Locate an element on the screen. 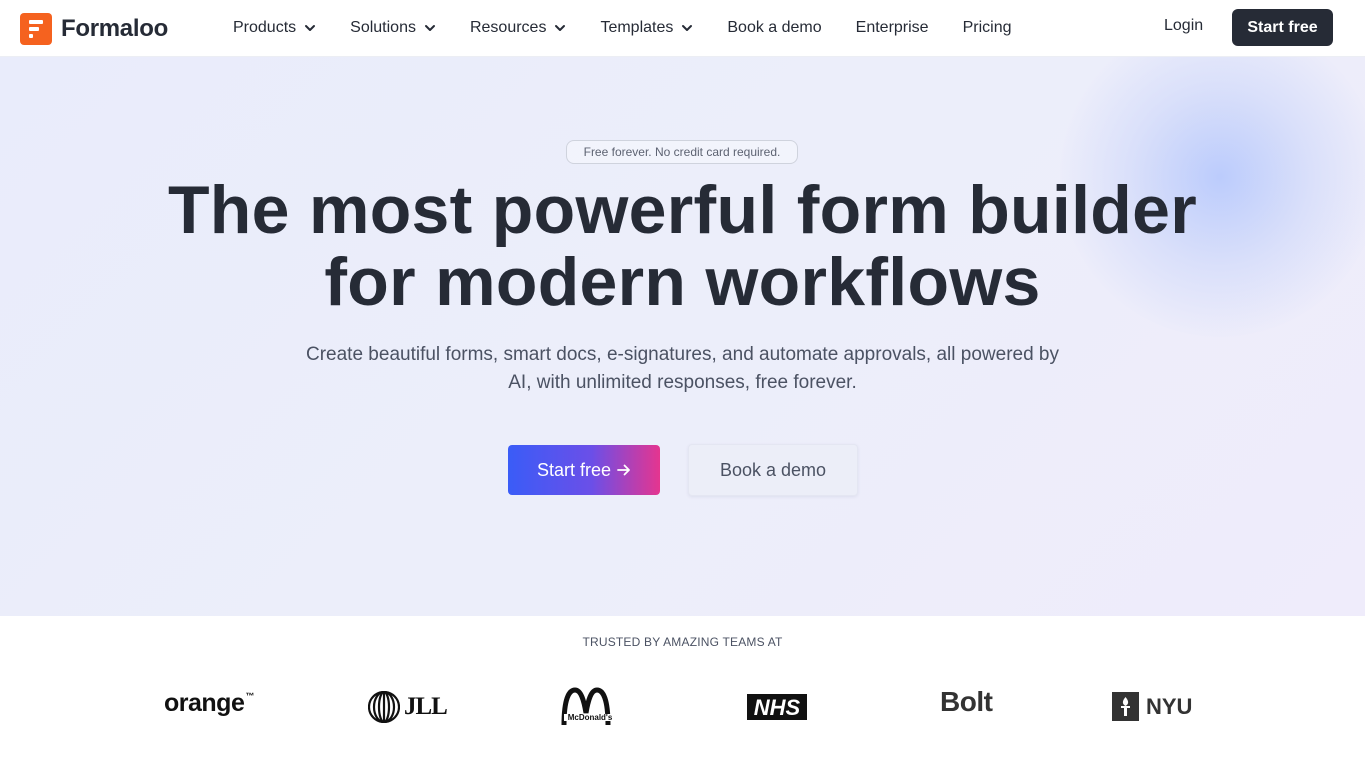 The height and width of the screenshot is (768, 1365). orange-trademark: ™ is located at coordinates (249, 695).